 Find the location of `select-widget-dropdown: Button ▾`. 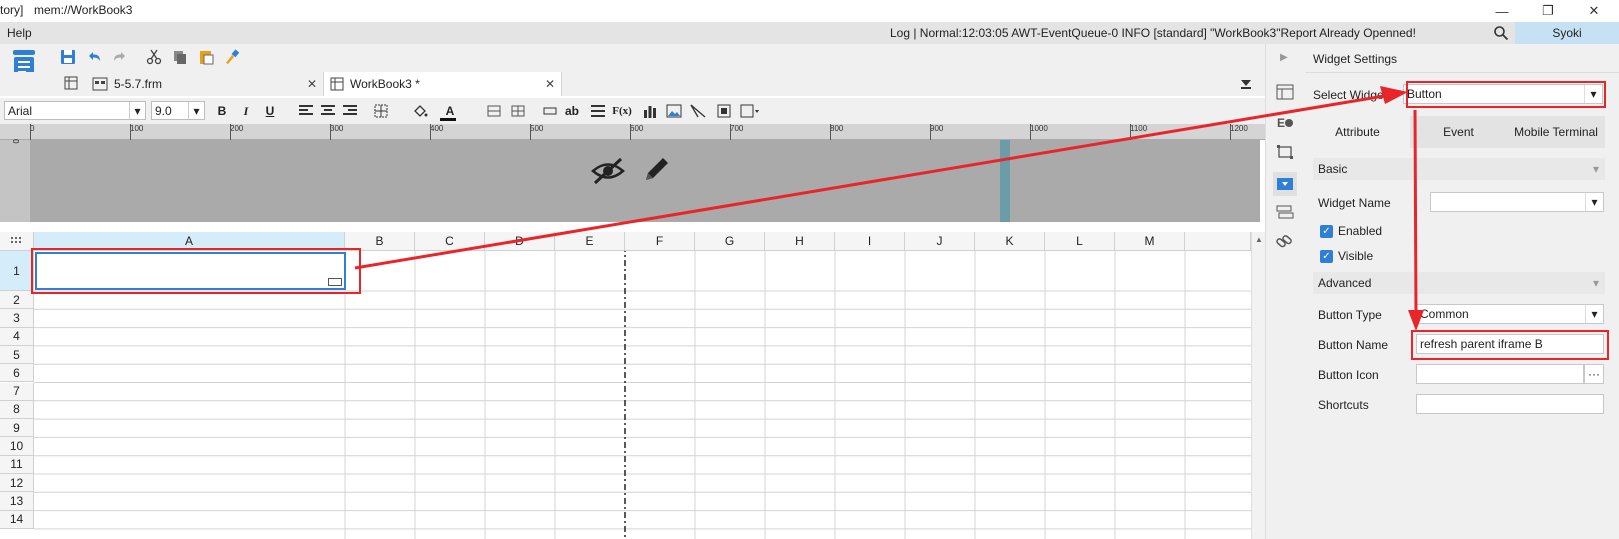

select-widget-dropdown: Button ▾ is located at coordinates (1503, 94).